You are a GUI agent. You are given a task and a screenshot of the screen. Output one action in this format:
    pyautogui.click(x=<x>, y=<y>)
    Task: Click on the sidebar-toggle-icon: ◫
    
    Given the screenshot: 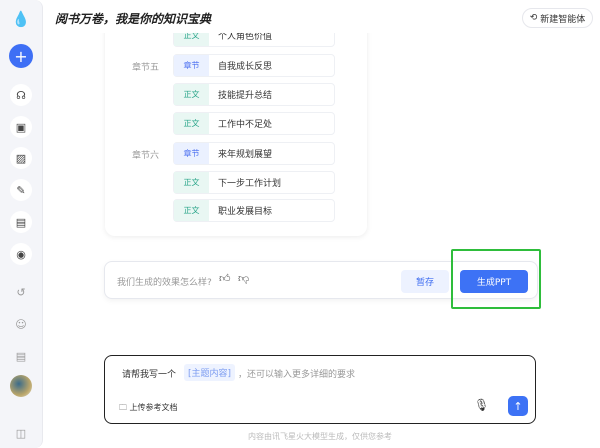 What is the action you would take?
    pyautogui.click(x=21, y=433)
    